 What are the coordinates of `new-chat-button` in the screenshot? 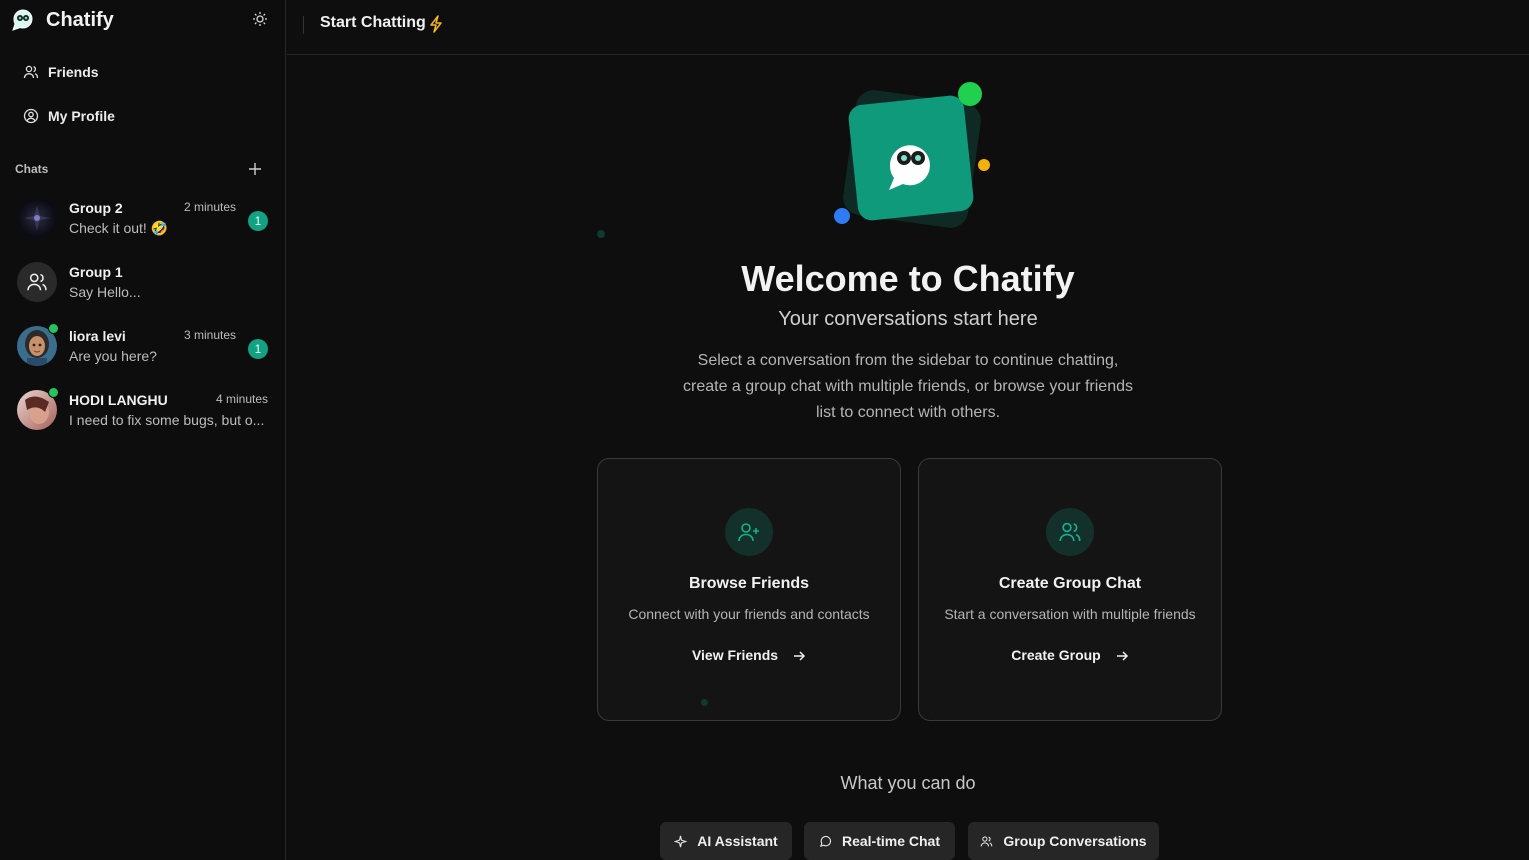 It's located at (255, 169).